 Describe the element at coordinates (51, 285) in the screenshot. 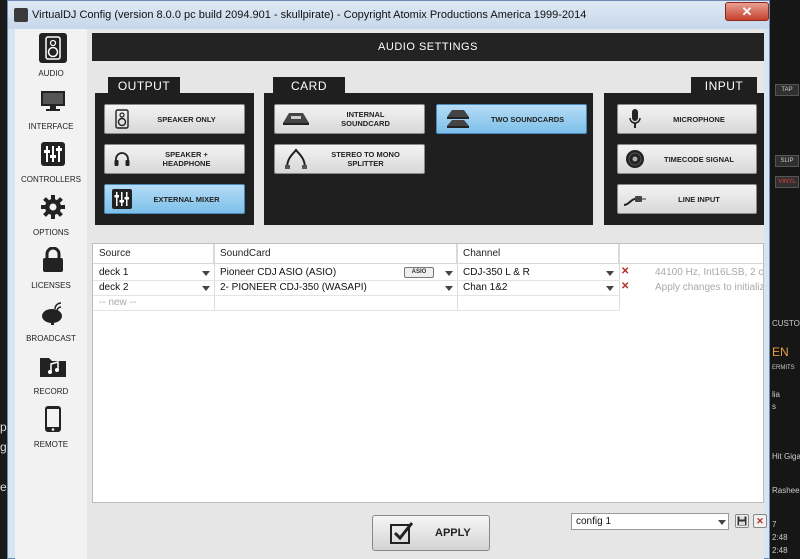

I see `sidebar-item-label: LICENSES` at that location.